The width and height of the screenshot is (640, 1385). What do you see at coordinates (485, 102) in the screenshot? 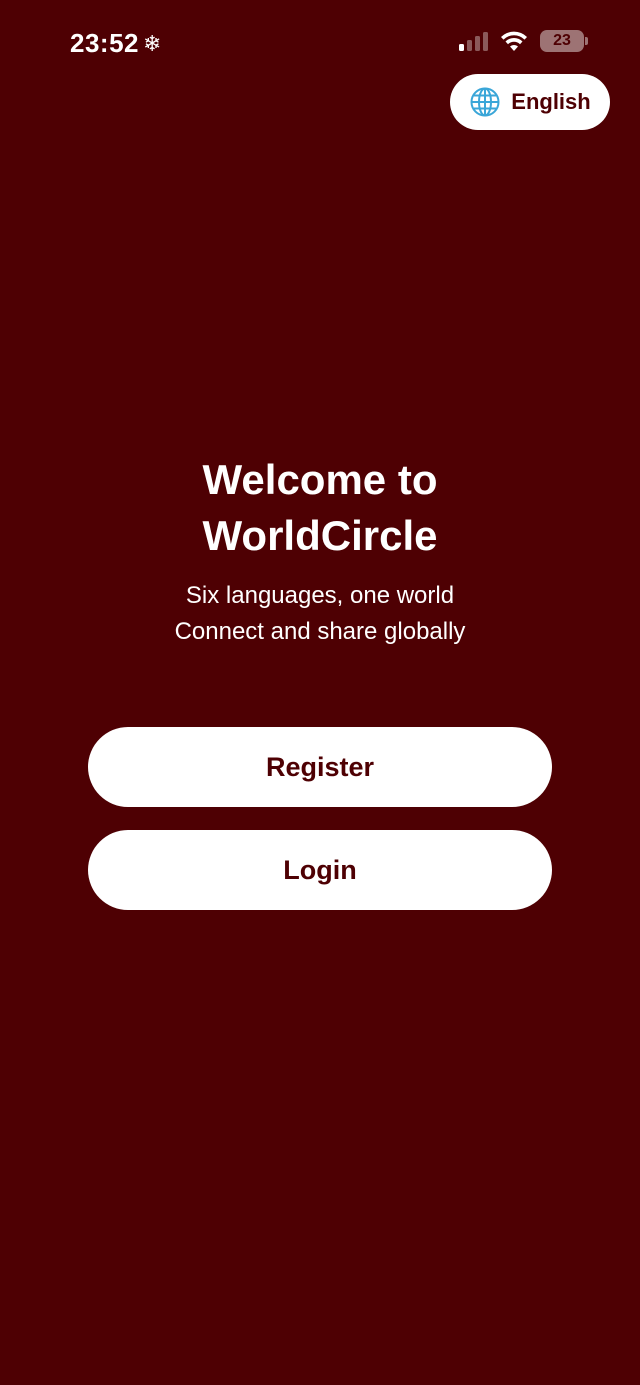
I see `globe-icon` at bounding box center [485, 102].